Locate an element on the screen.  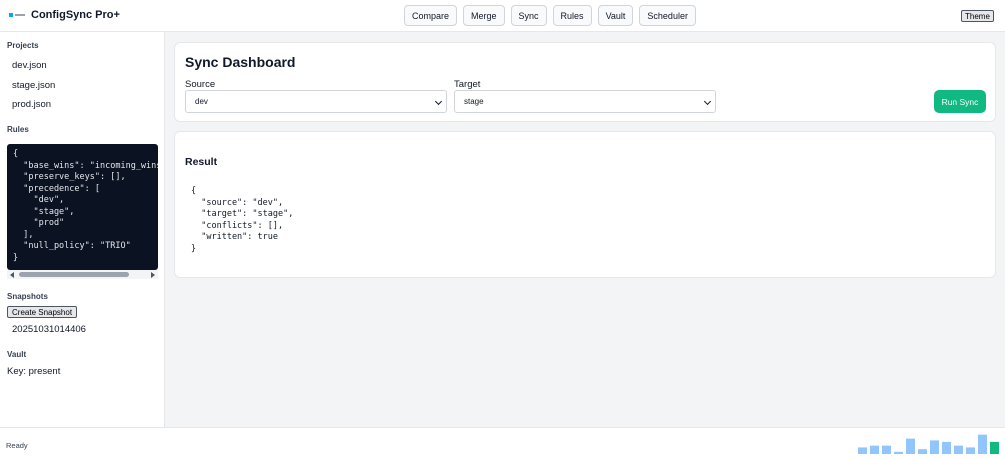
target-select: stage is located at coordinates (585, 101).